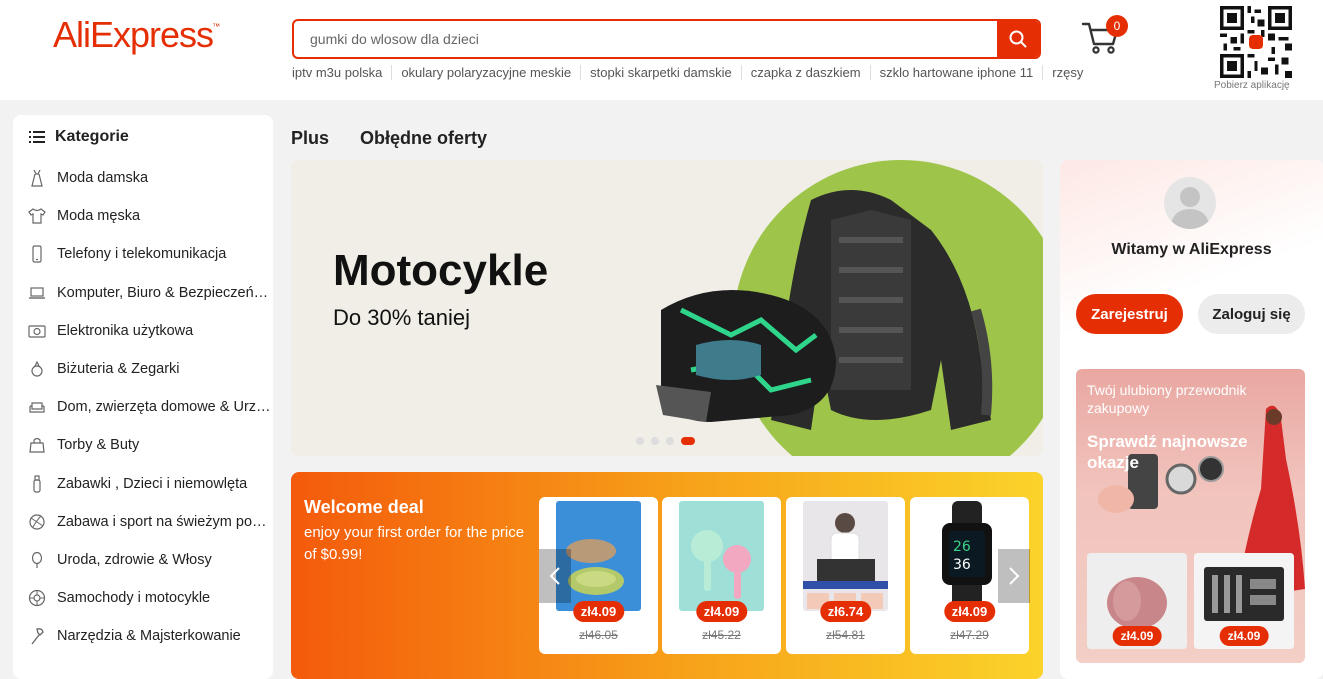  What do you see at coordinates (134, 559) in the screenshot?
I see `category-label: Uroda, zdrowie & Włosy` at bounding box center [134, 559].